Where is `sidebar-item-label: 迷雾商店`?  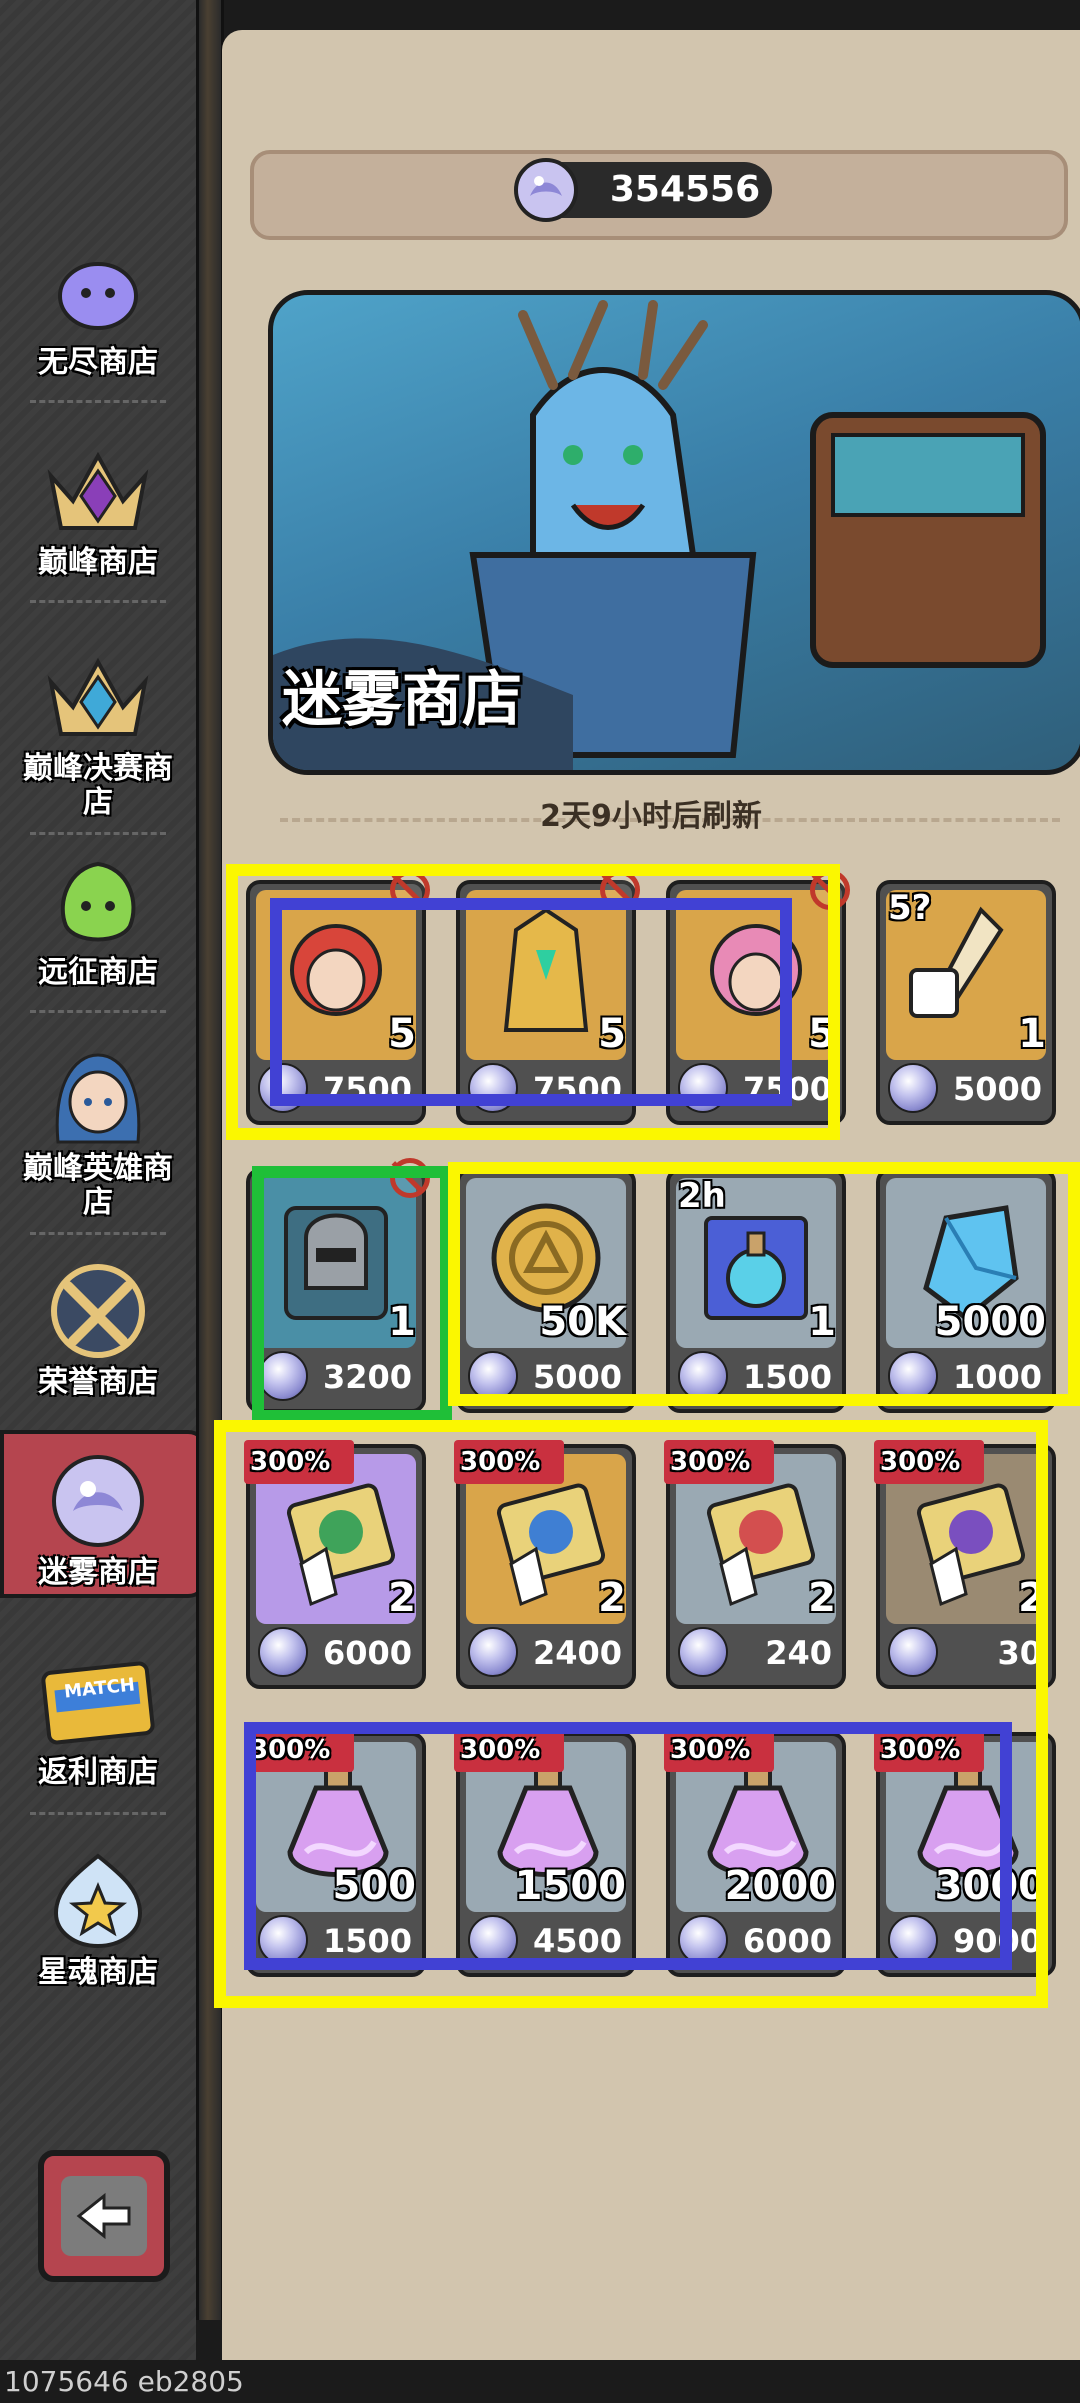 sidebar-item-label: 迷雾商店 is located at coordinates (98, 1572).